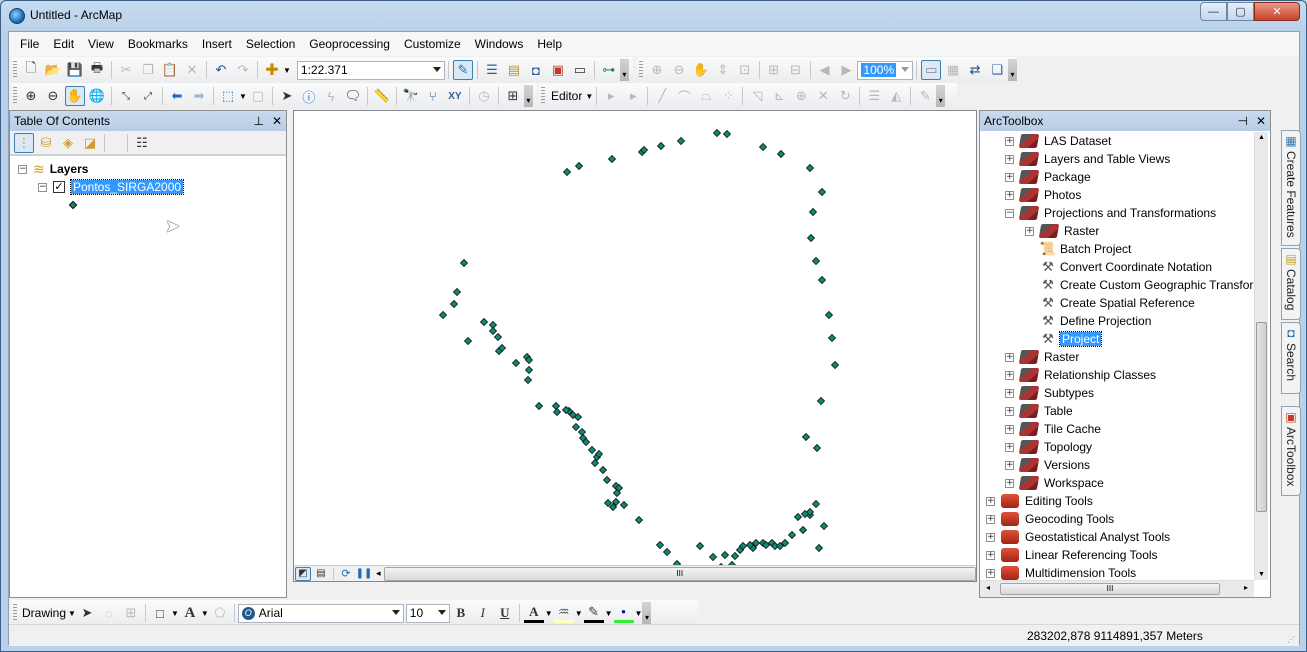 The width and height of the screenshot is (1307, 652). I want to click on clear-selection-icon: ▢, so click(258, 96).